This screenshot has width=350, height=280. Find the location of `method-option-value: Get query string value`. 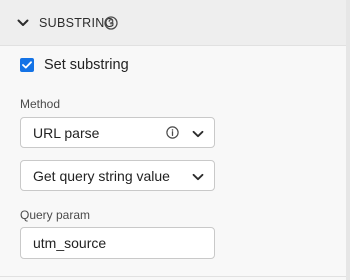

method-option-value: Get query string value is located at coordinates (101, 176).